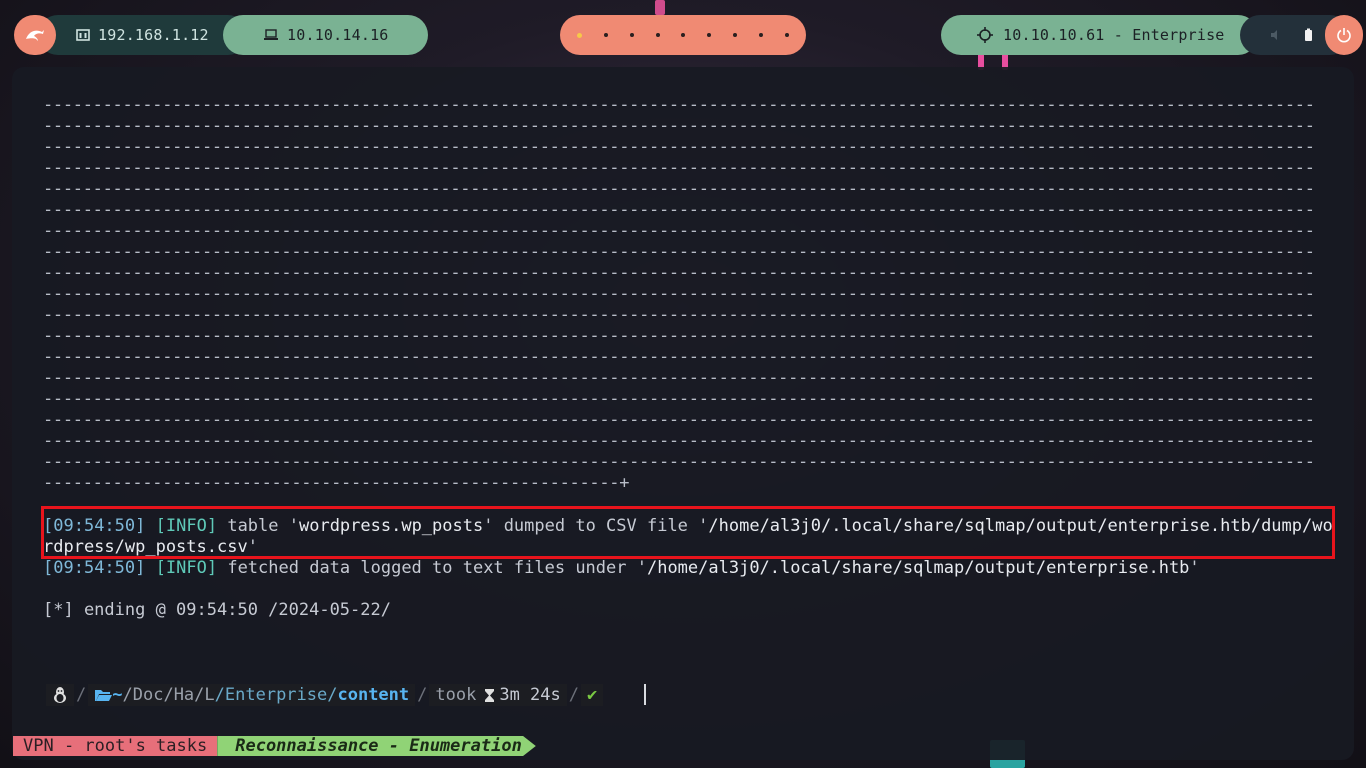 This screenshot has width=1366, height=768. What do you see at coordinates (115, 746) in the screenshot?
I see `session-name: VPN - root's tasks` at bounding box center [115, 746].